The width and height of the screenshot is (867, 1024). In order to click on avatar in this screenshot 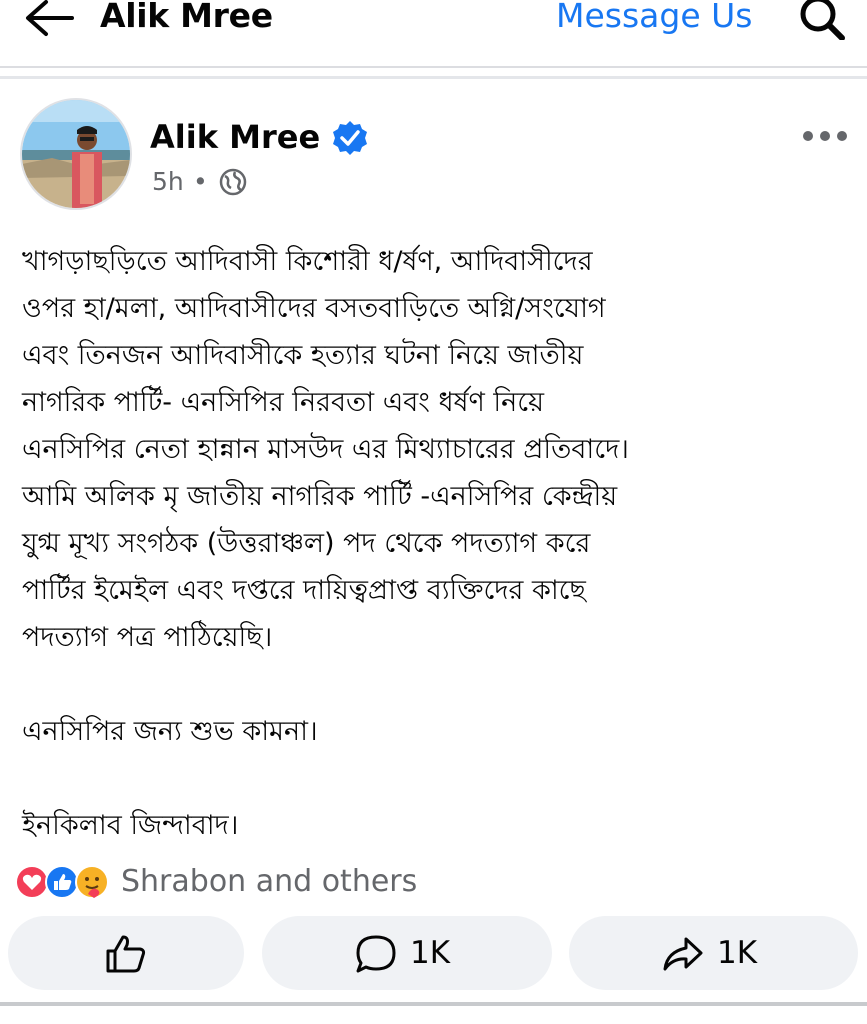, I will do `click(76, 154)`.